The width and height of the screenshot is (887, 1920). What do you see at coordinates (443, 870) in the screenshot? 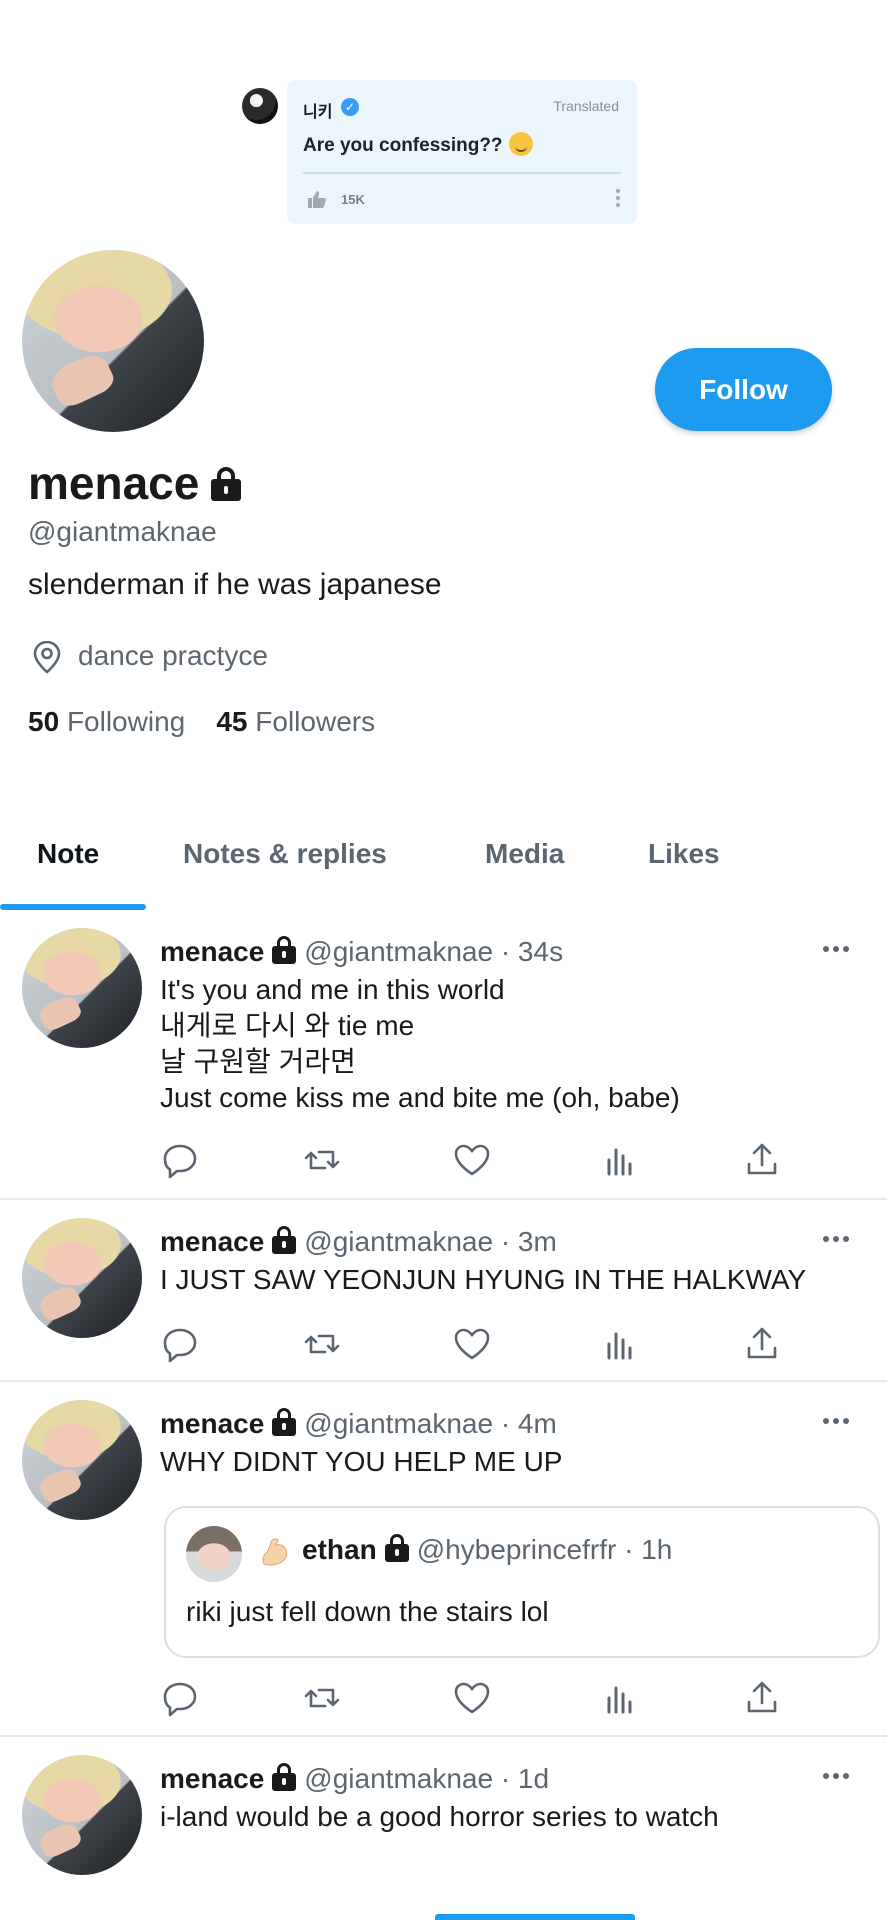
I see `profile-tabs: Note Notes & replies Media Likes` at bounding box center [443, 870].